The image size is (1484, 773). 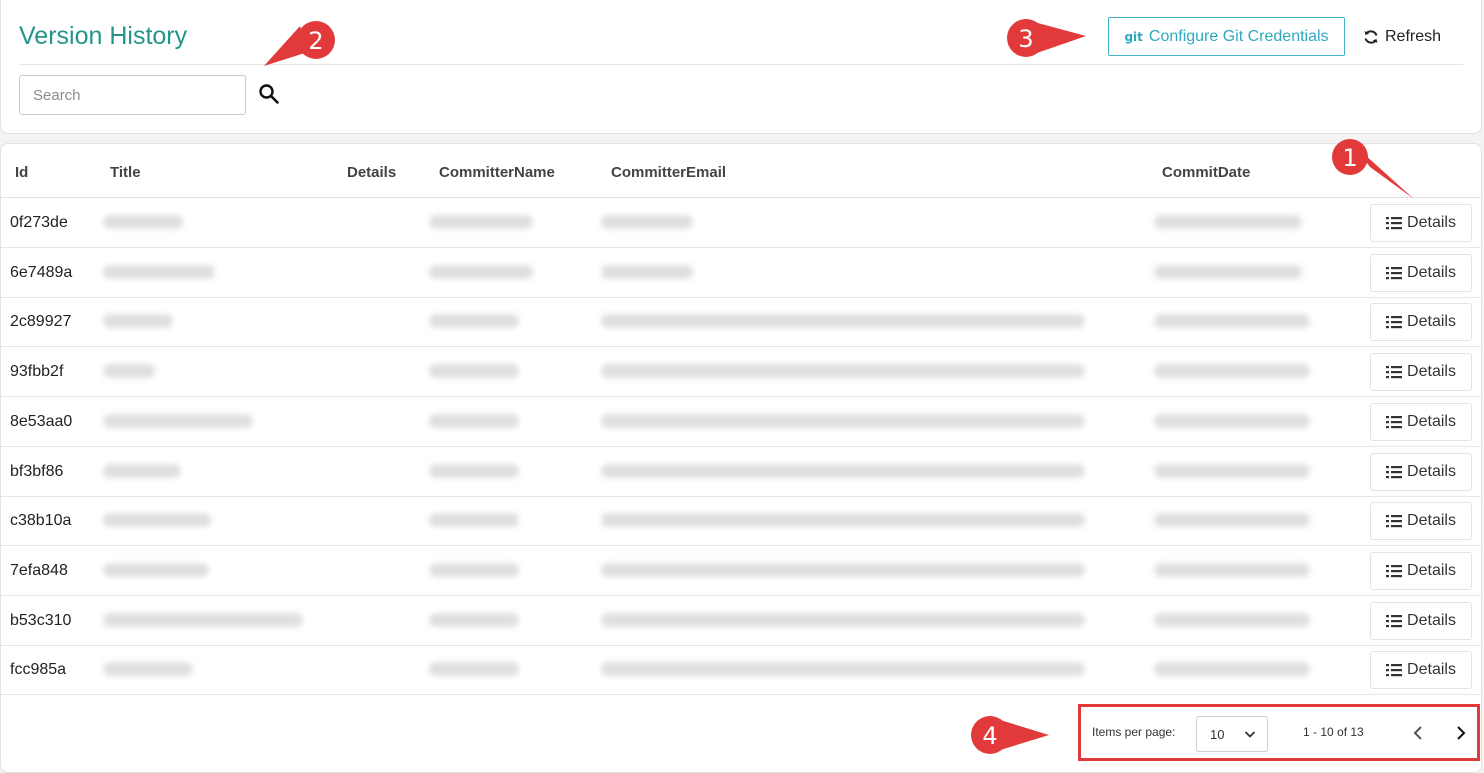 What do you see at coordinates (741, 621) in the screenshot?
I see `table-row: b53c310 Details` at bounding box center [741, 621].